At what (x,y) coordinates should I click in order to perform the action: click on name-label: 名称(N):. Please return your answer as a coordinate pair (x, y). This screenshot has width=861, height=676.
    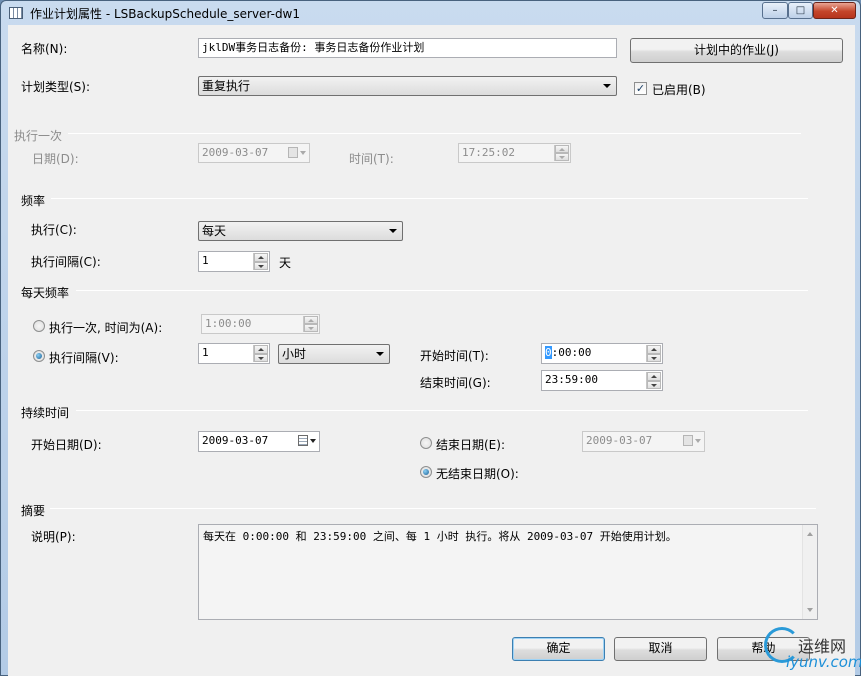
    Looking at the image, I should click on (44, 49).